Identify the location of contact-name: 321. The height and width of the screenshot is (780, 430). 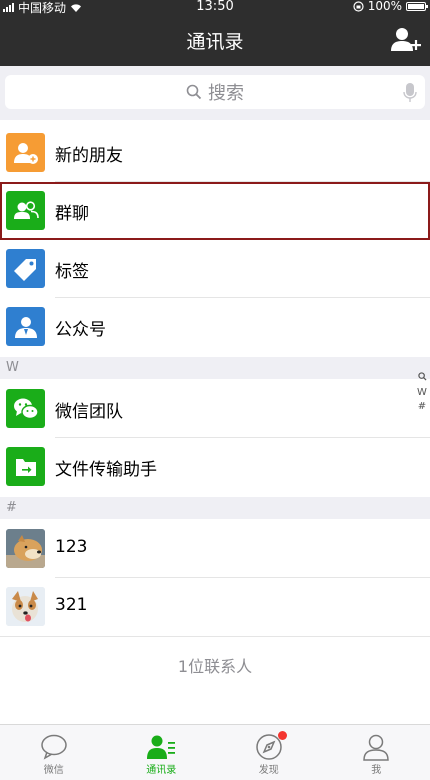
(71, 605).